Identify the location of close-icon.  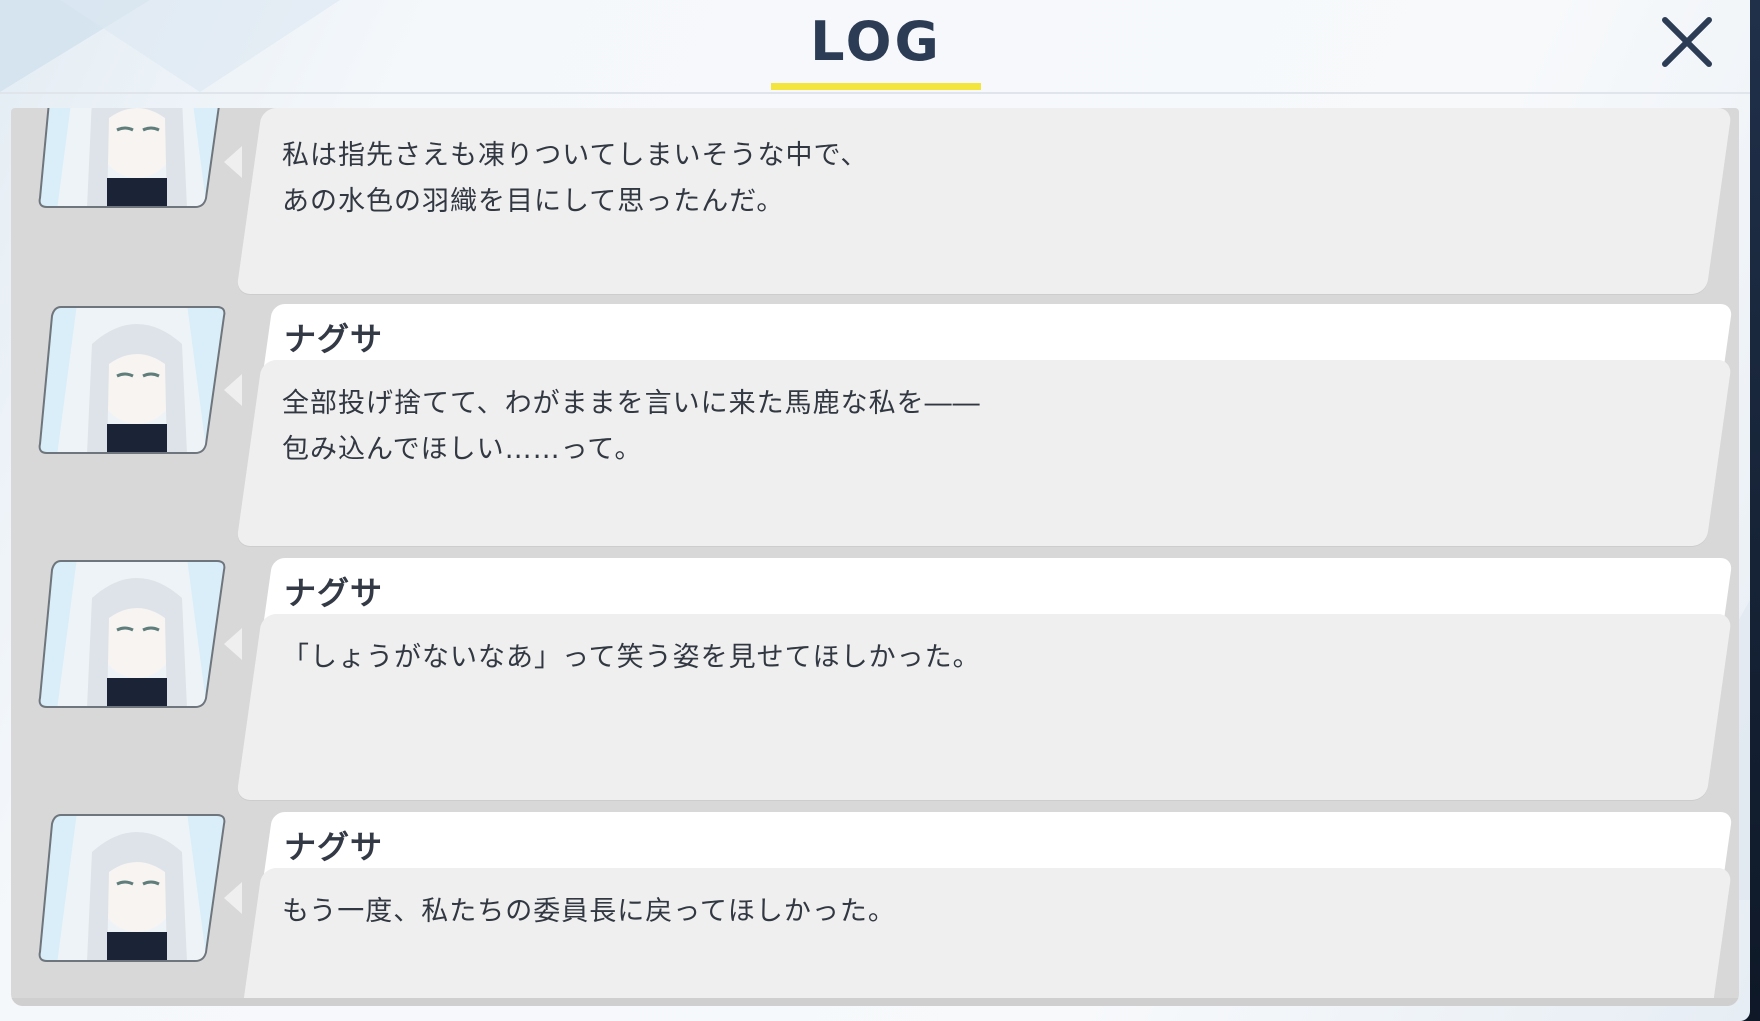
(1687, 42).